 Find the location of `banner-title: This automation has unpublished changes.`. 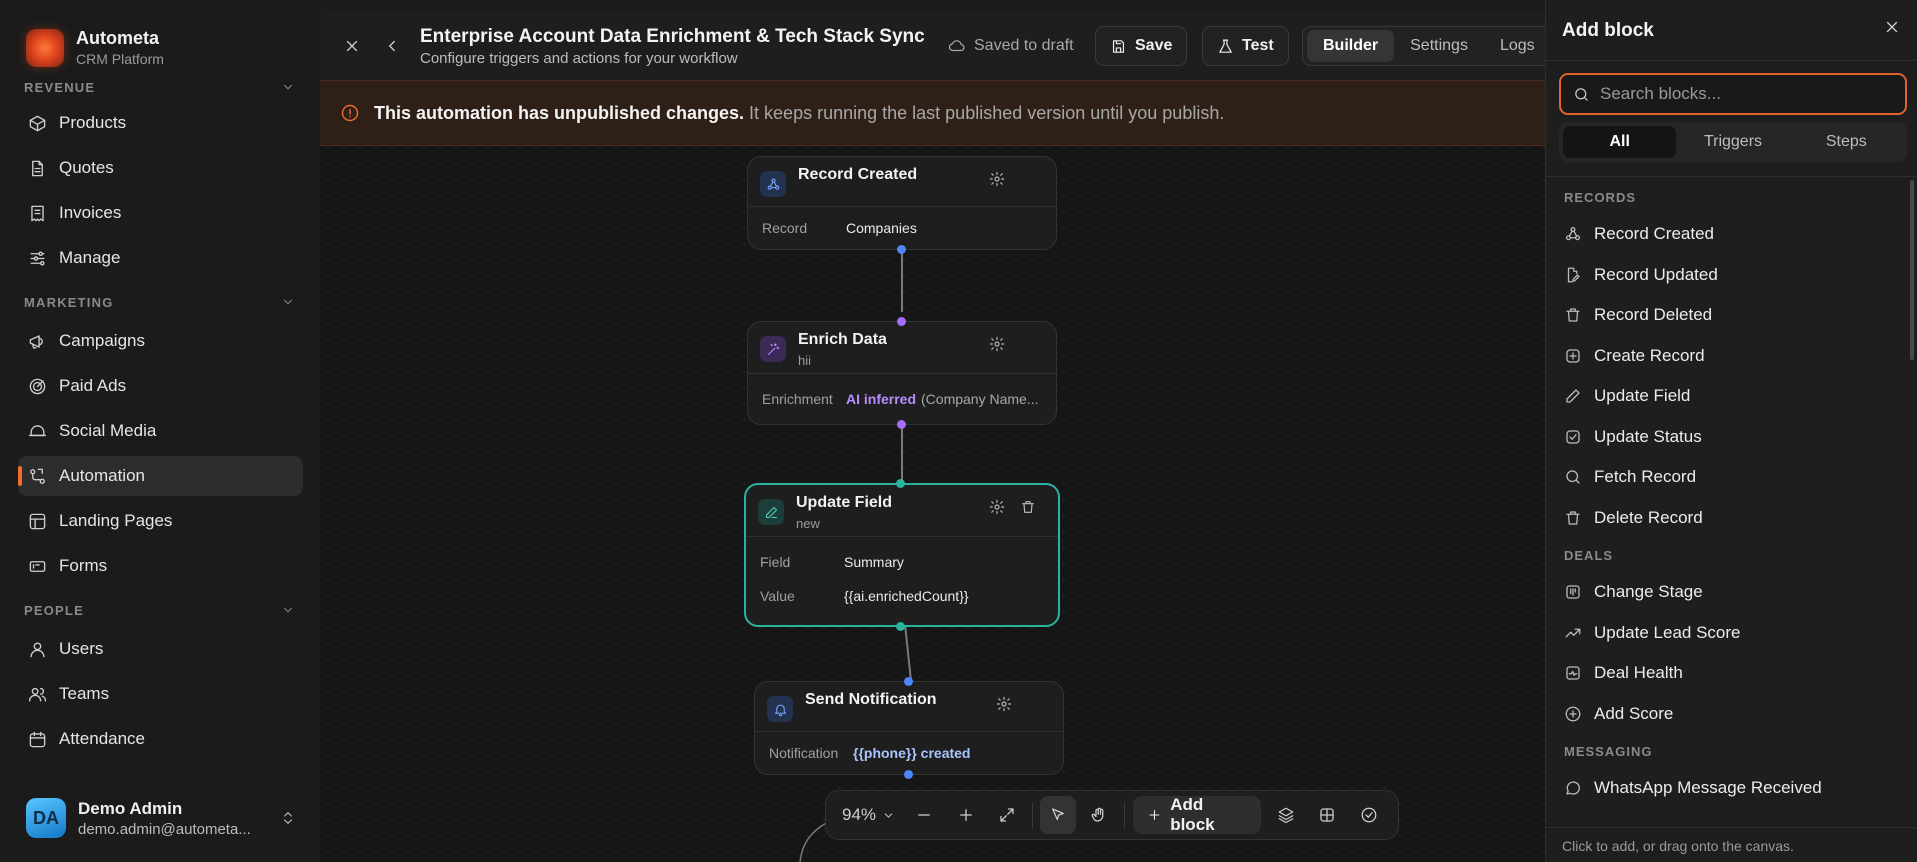

banner-title: This automation has unpublished changes. is located at coordinates (559, 112).